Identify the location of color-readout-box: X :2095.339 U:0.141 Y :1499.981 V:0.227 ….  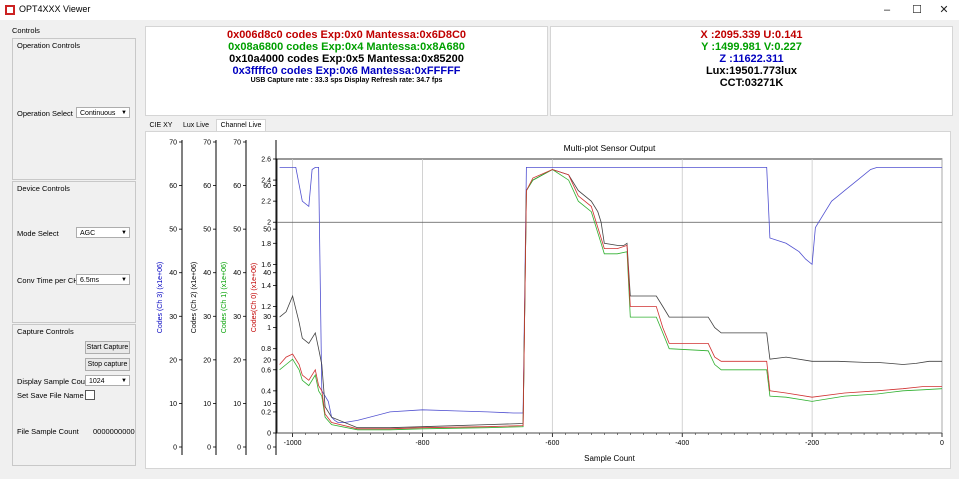
(751, 71).